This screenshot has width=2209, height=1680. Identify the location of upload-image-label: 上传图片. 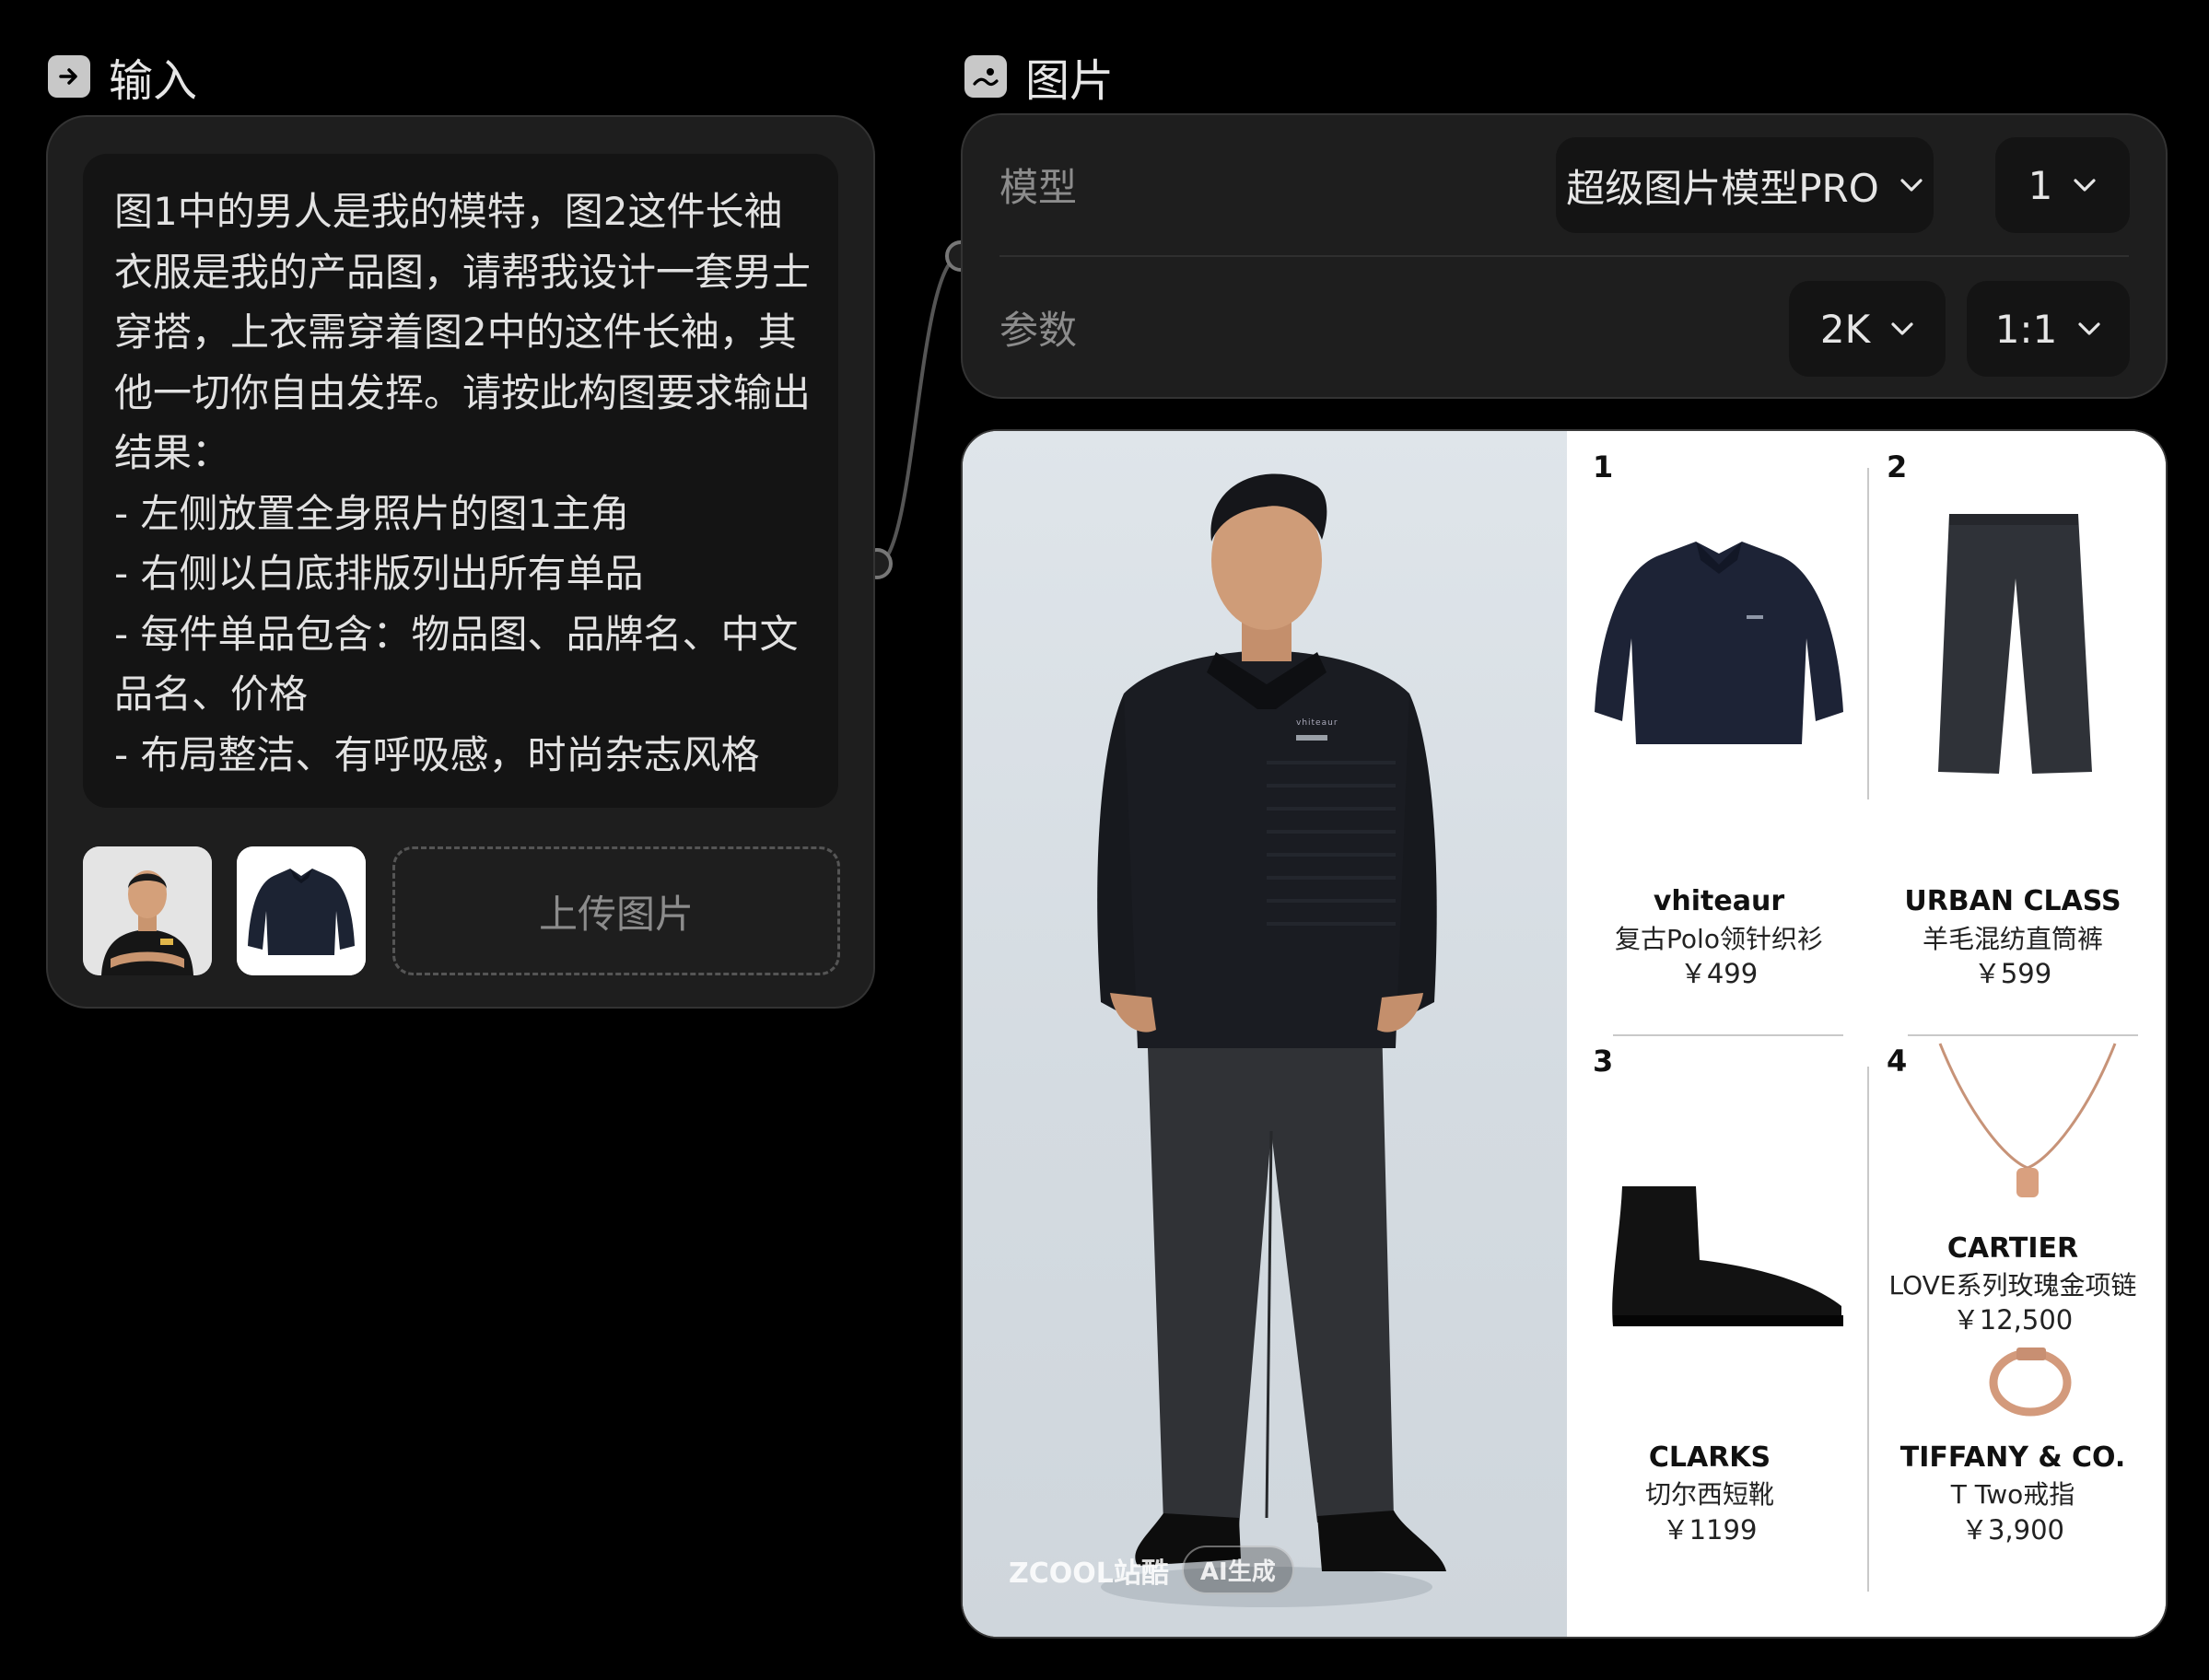
(616, 914).